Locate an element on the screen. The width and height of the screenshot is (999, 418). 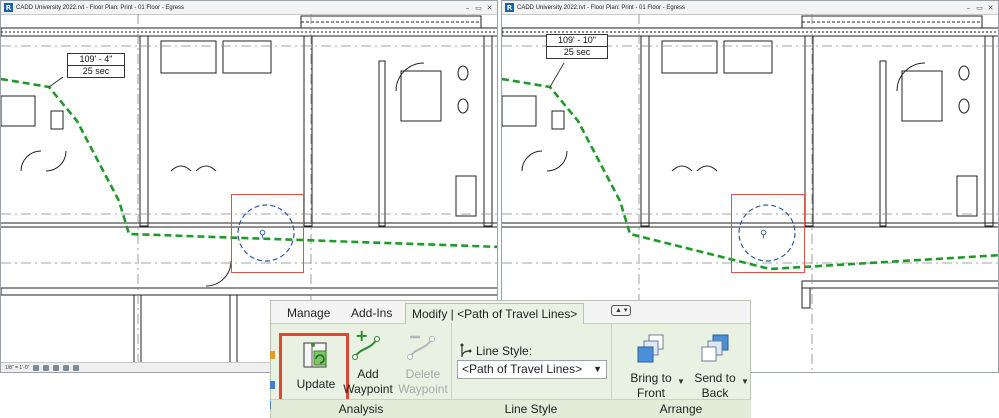
delete-waypoint-icon is located at coordinates (421, 347).